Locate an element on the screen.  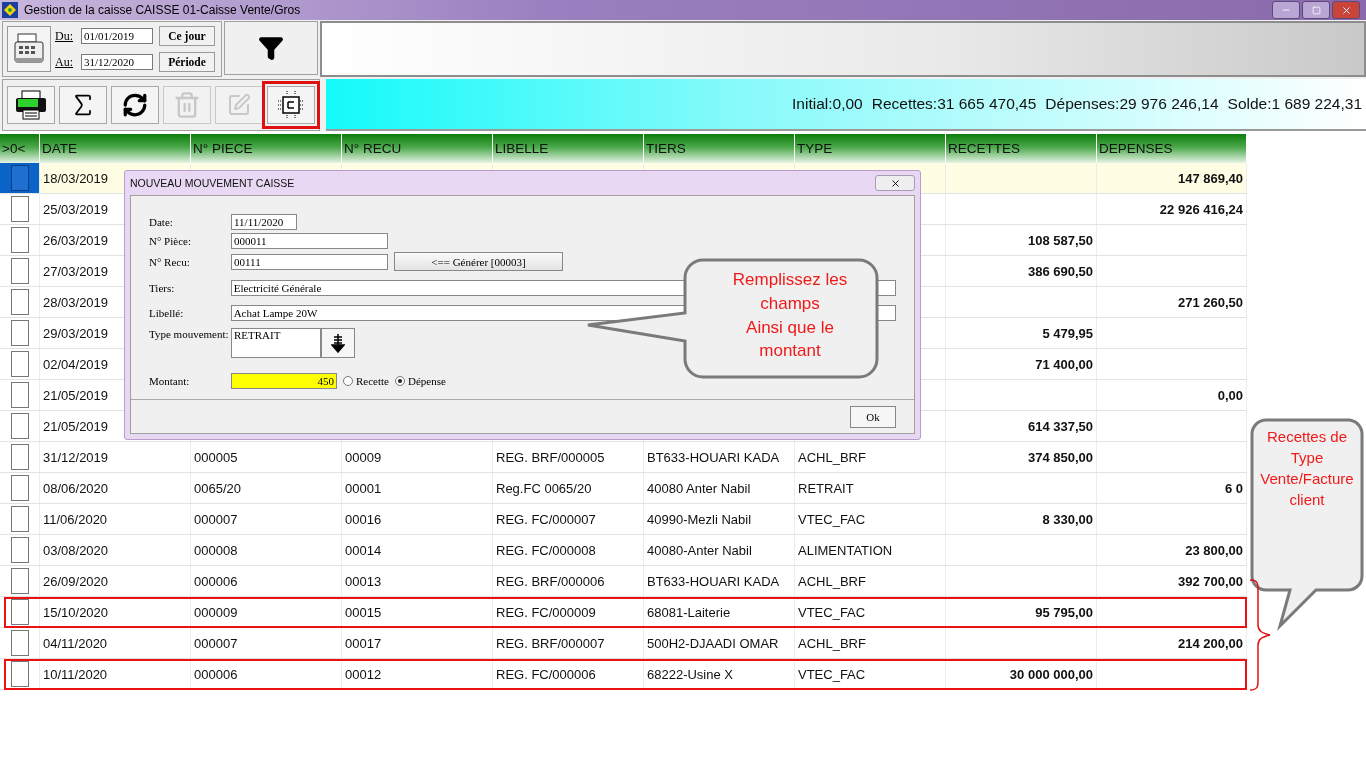
table-cell: 40990-Mezli Nabil is located at coordinates (699, 519).